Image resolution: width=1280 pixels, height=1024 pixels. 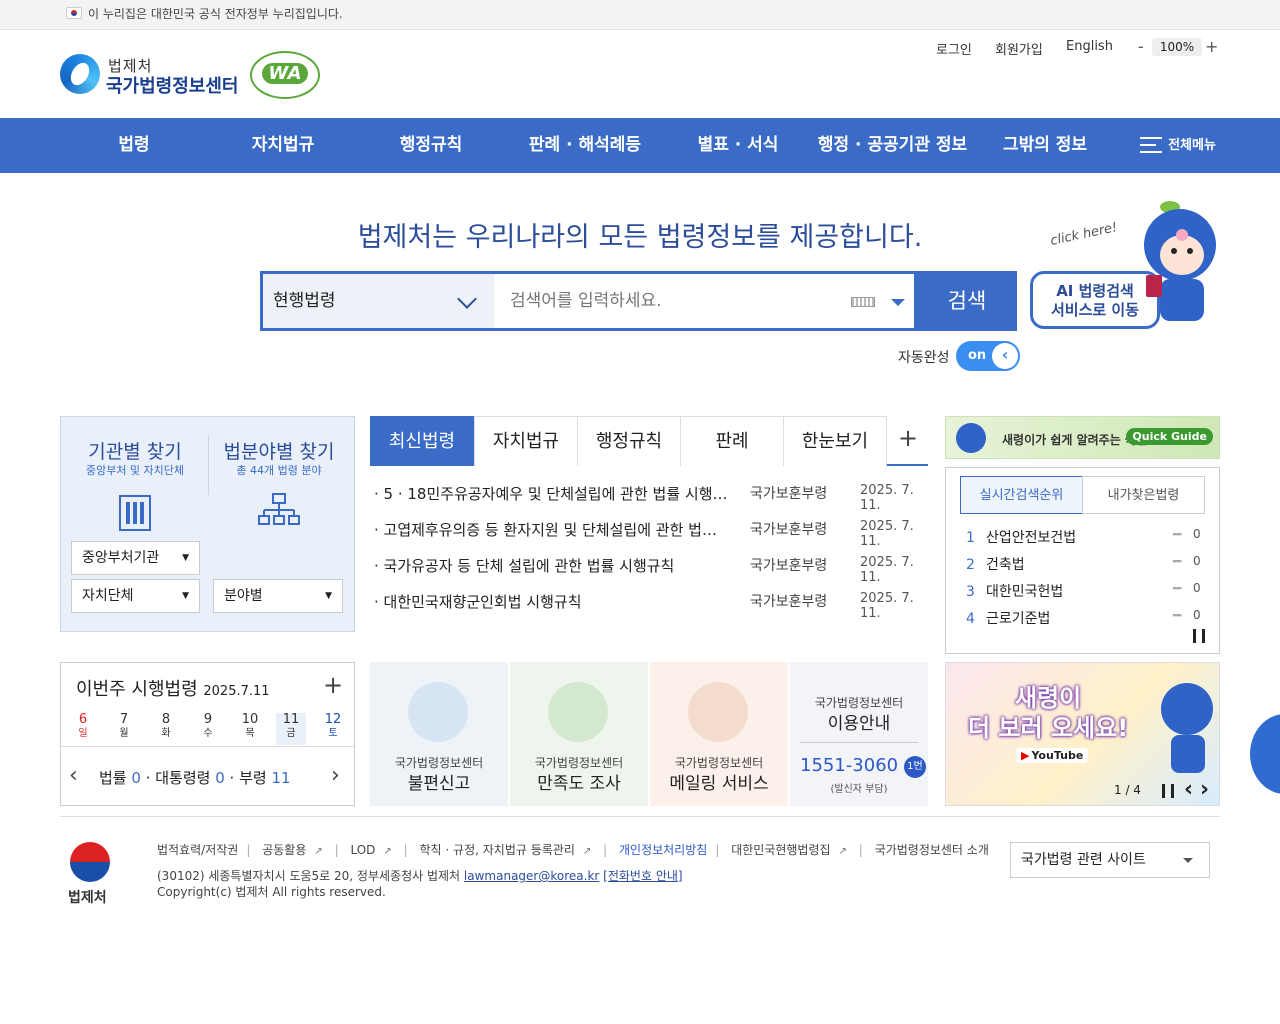 I want to click on gnb-item-public-agencies: 행정 · 공공기관 정보, so click(x=892, y=145).